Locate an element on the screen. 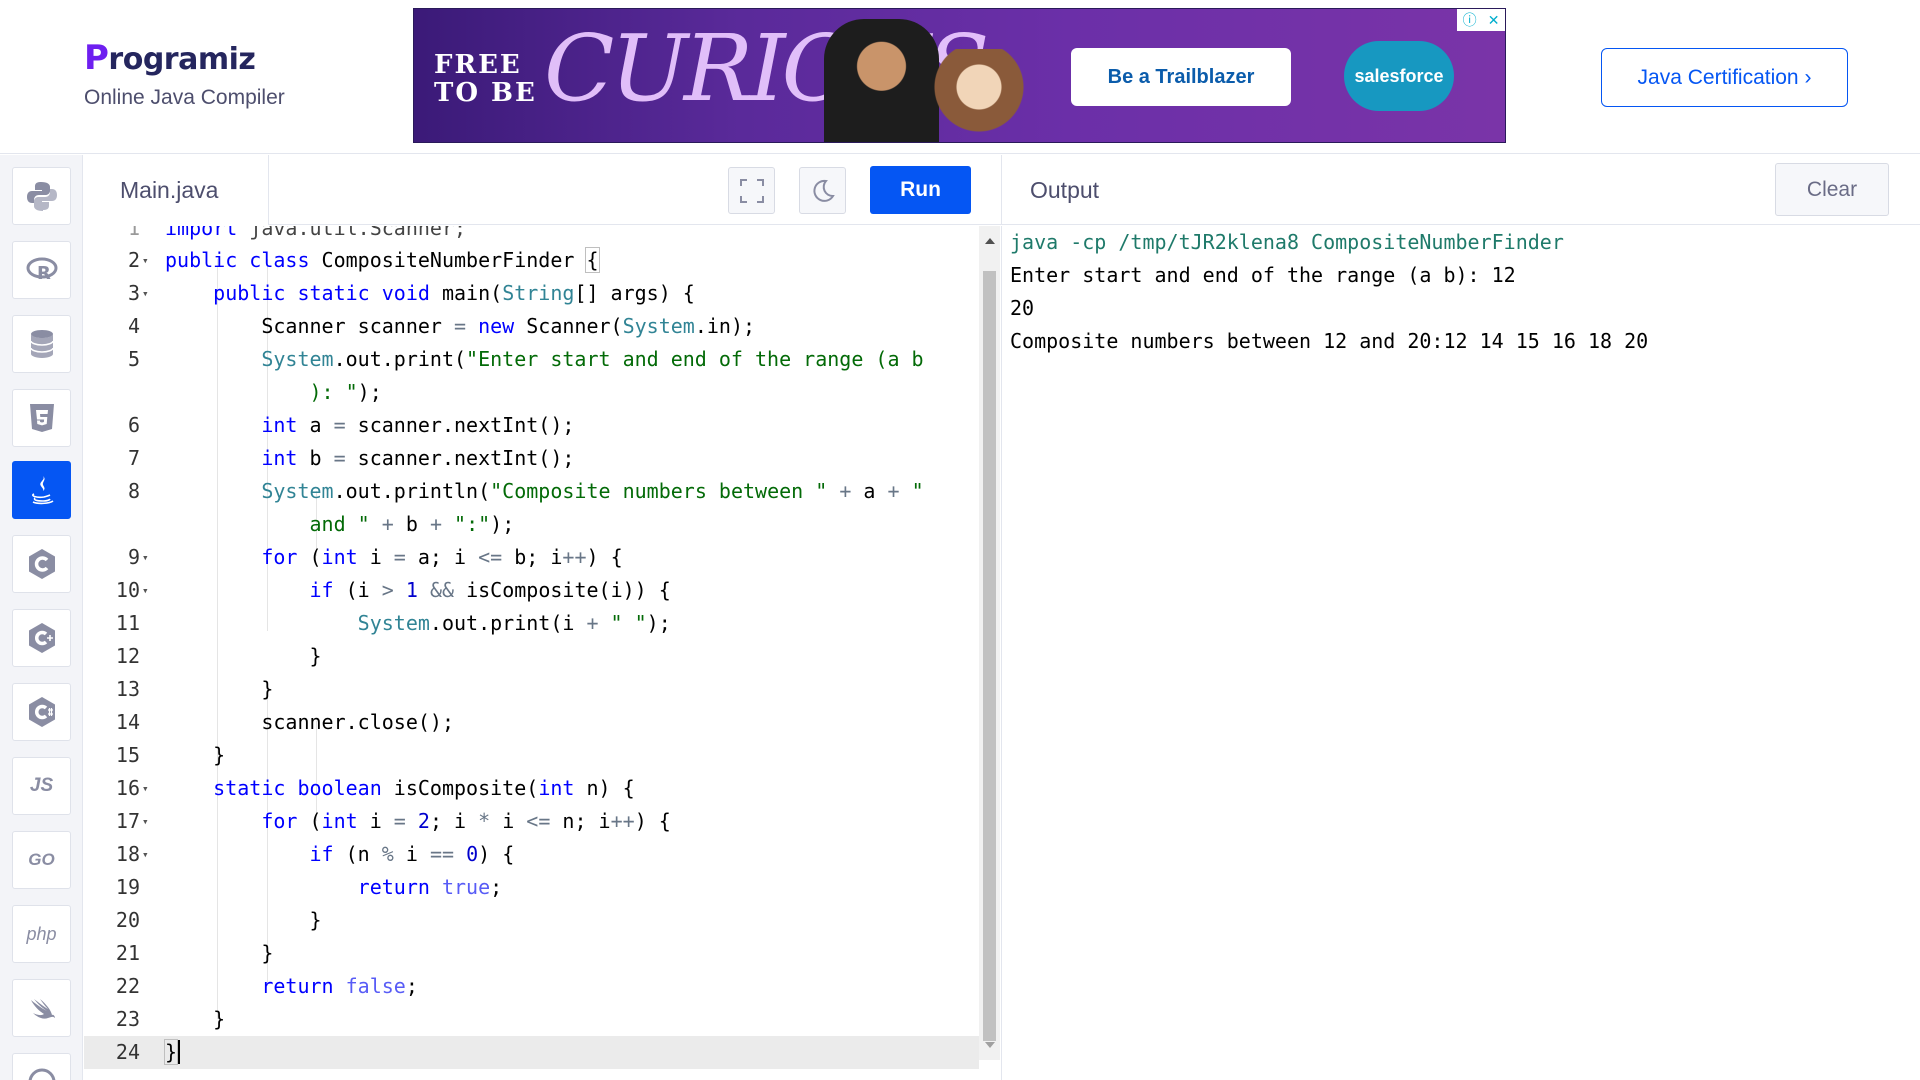 The height and width of the screenshot is (1080, 1920). output-toolbar: Output Clear is located at coordinates (1460, 190).